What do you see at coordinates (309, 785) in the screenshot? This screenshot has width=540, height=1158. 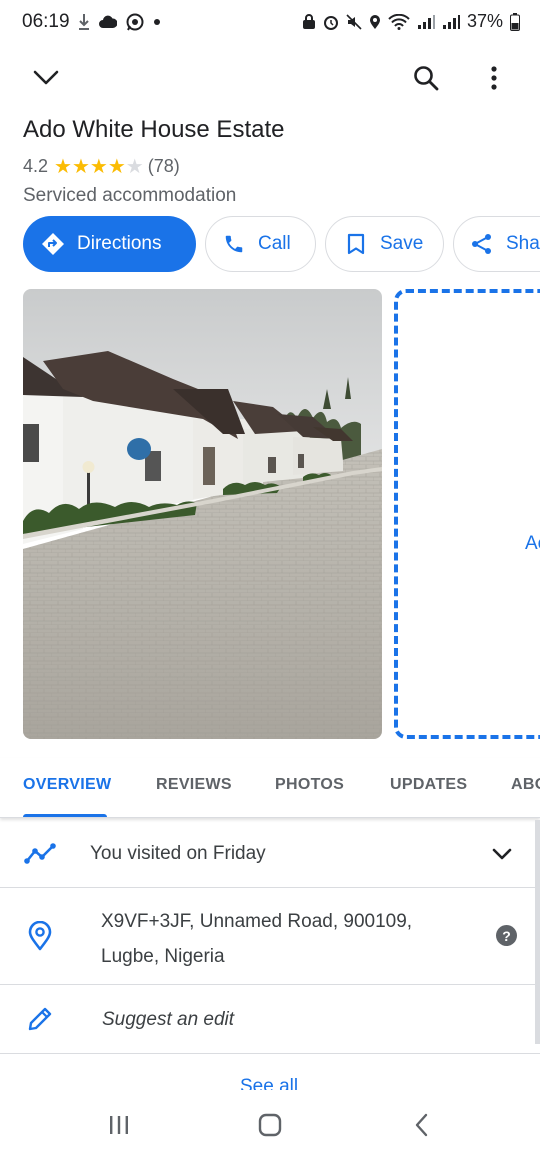 I see `tab-photos: PHOTOS` at bounding box center [309, 785].